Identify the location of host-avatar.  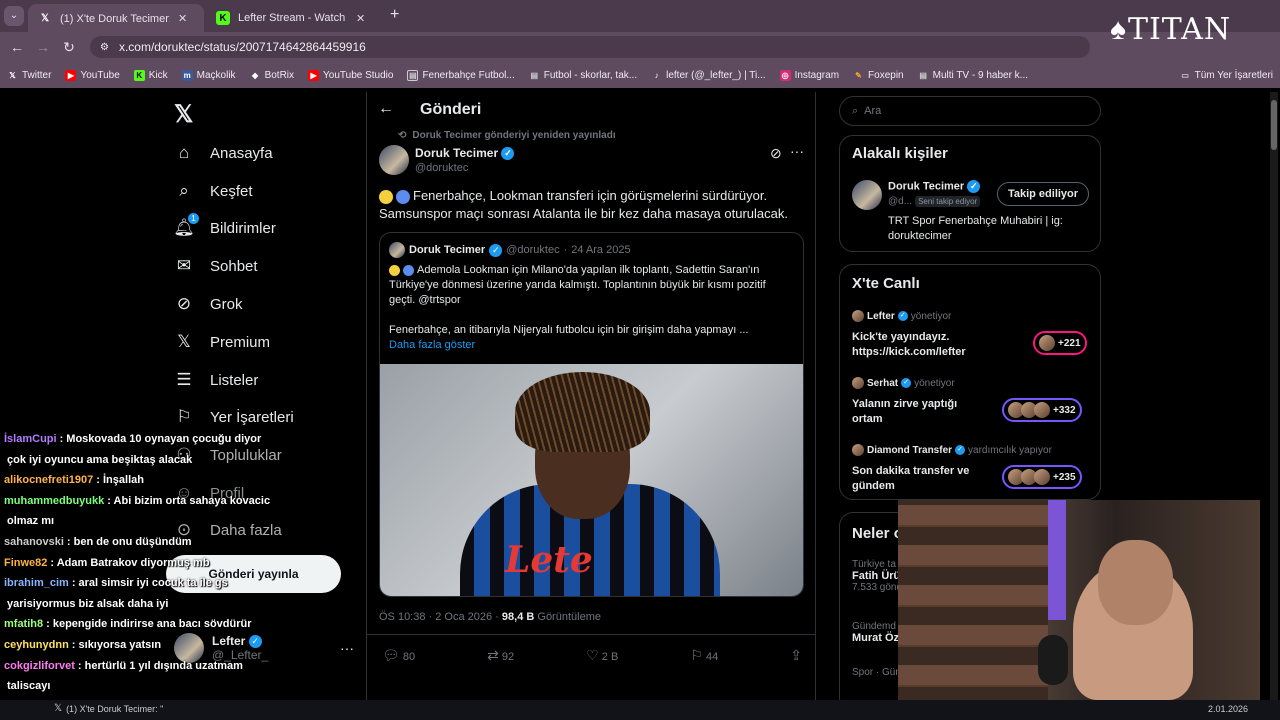
(858, 316).